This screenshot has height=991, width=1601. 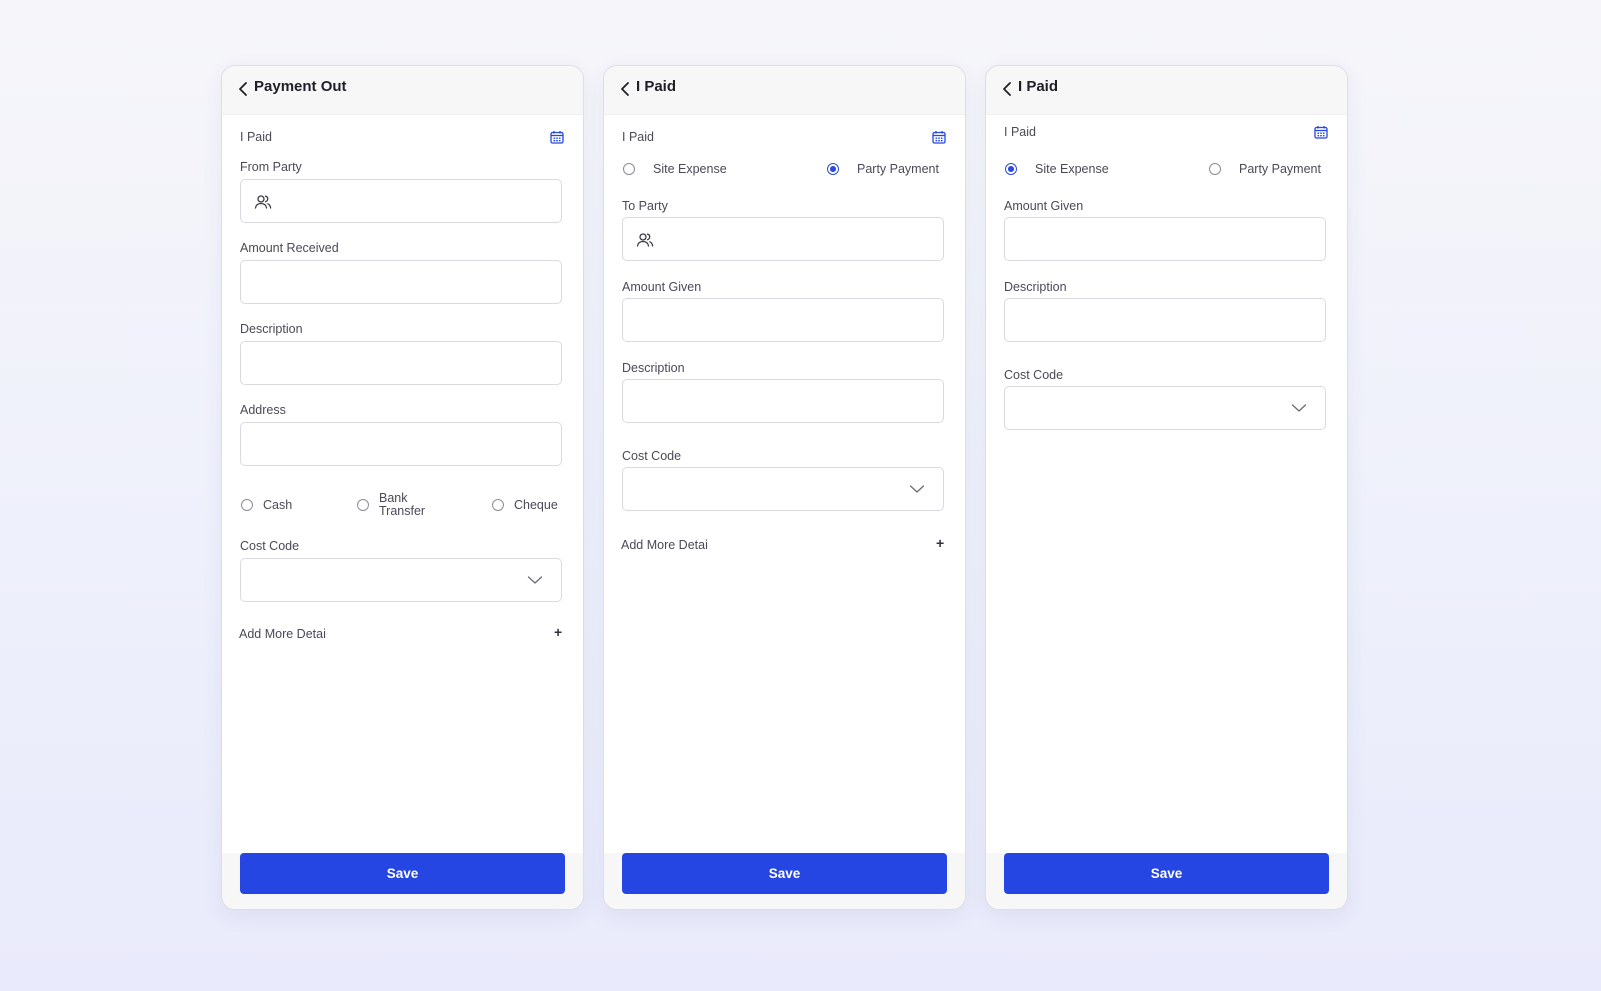 I want to click on screen-header: Payment Out, so click(x=402, y=90).